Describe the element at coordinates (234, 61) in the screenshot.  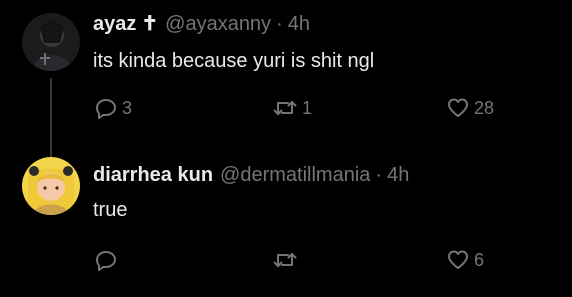
I see `tweet-text: its kinda because yuri is shit ngl` at that location.